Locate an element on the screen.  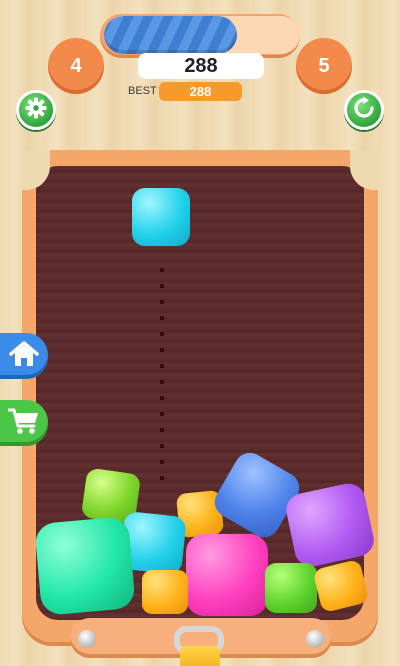
restart-icon is located at coordinates (364, 110).